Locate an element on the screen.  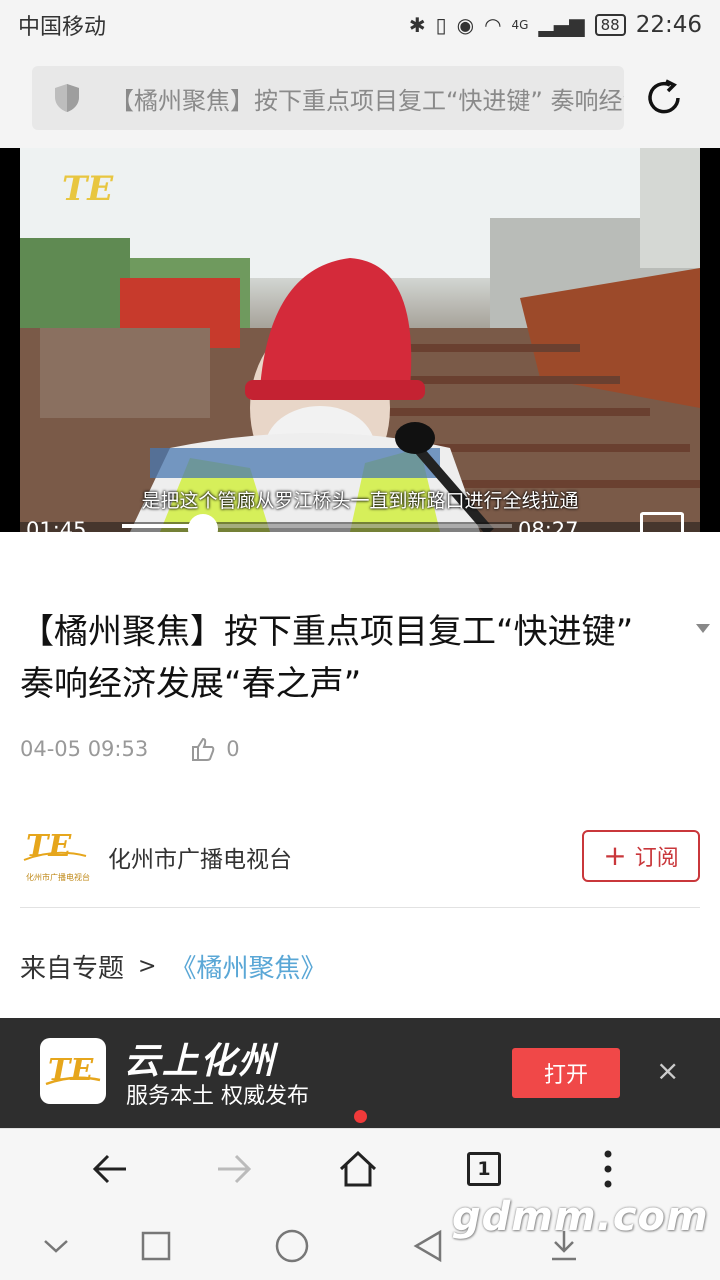
source-name: 化州市广播电视台 is located at coordinates (200, 857).